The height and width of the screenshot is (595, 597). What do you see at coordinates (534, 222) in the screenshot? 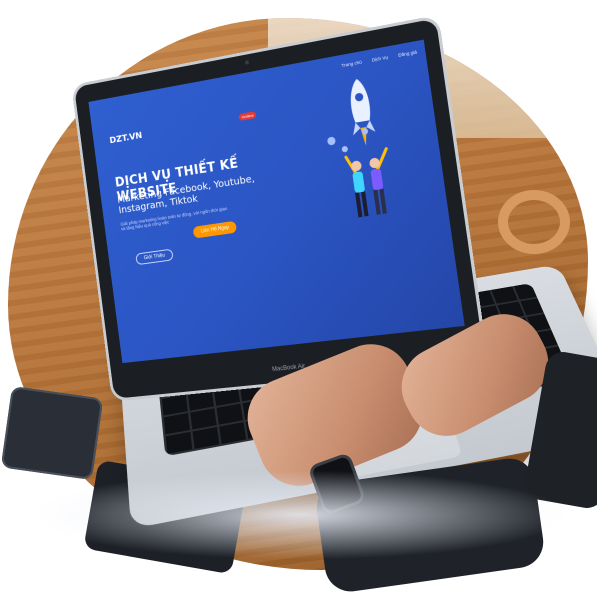
I see `decorative-ring` at bounding box center [534, 222].